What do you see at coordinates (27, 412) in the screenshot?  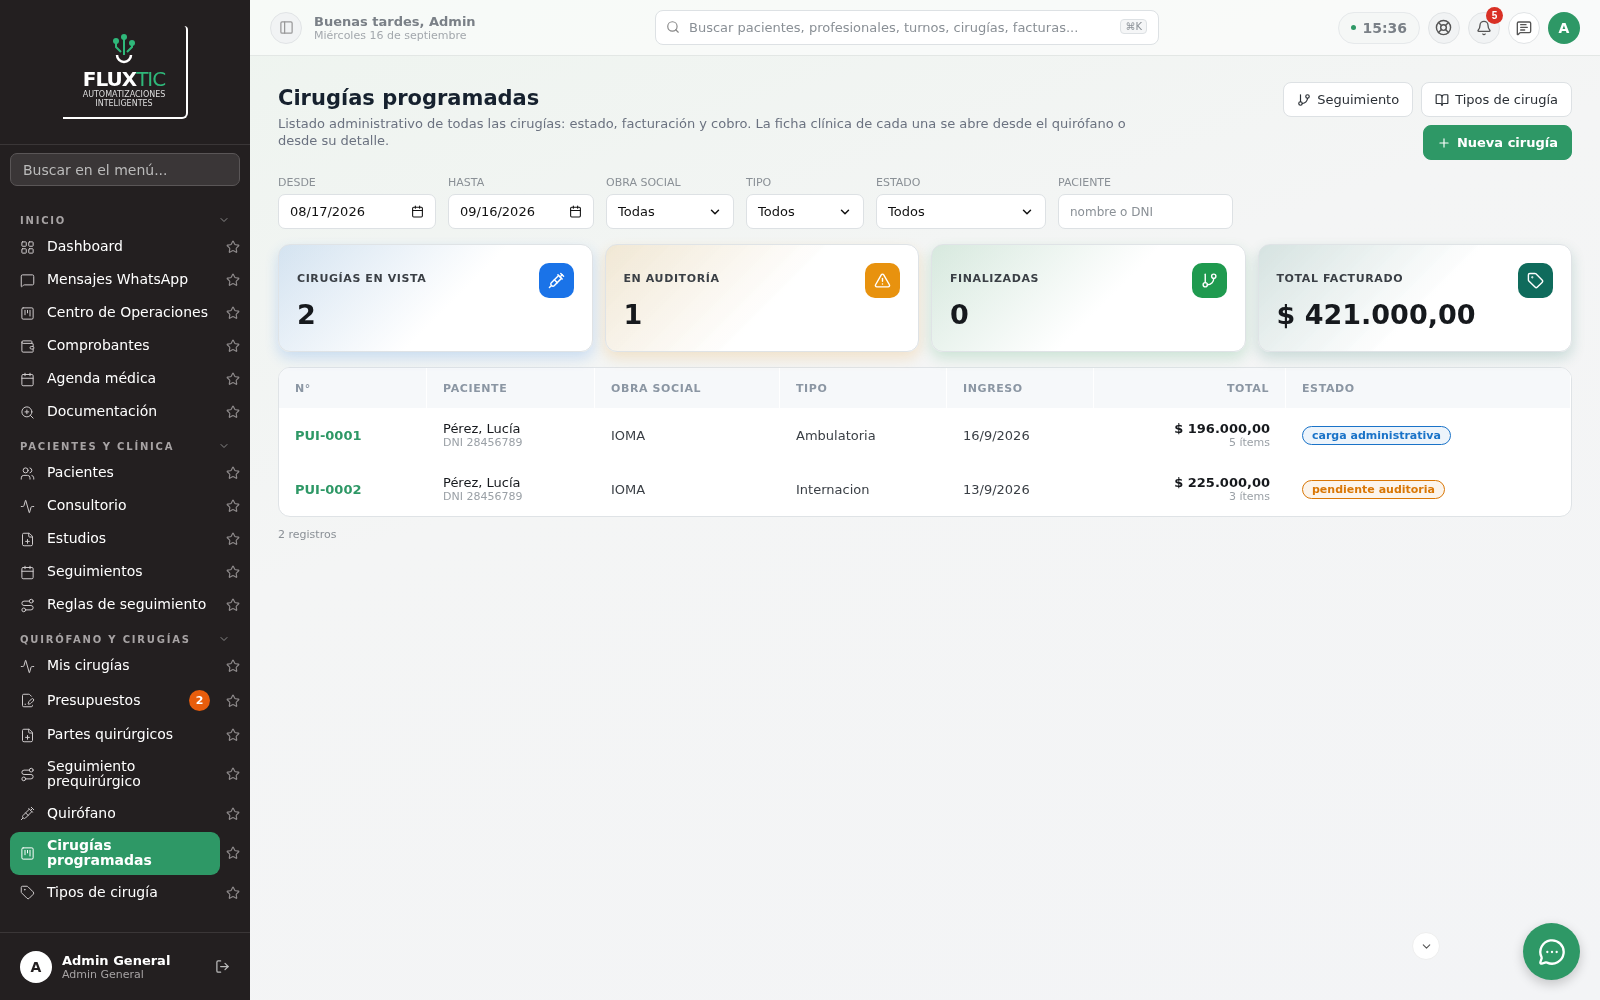 I see `zoom-icon` at bounding box center [27, 412].